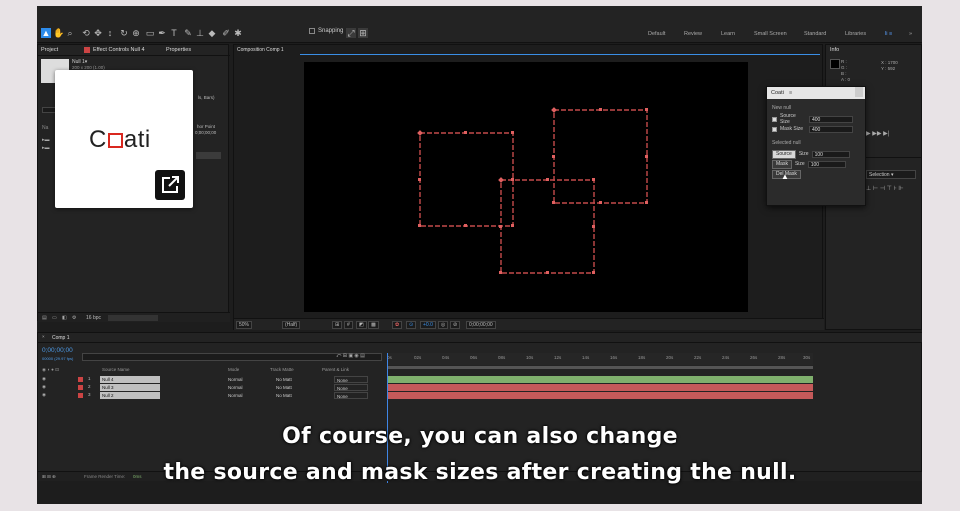 The image size is (960, 511). I want to click on dolly-tool-icon: ↕, so click(110, 33).